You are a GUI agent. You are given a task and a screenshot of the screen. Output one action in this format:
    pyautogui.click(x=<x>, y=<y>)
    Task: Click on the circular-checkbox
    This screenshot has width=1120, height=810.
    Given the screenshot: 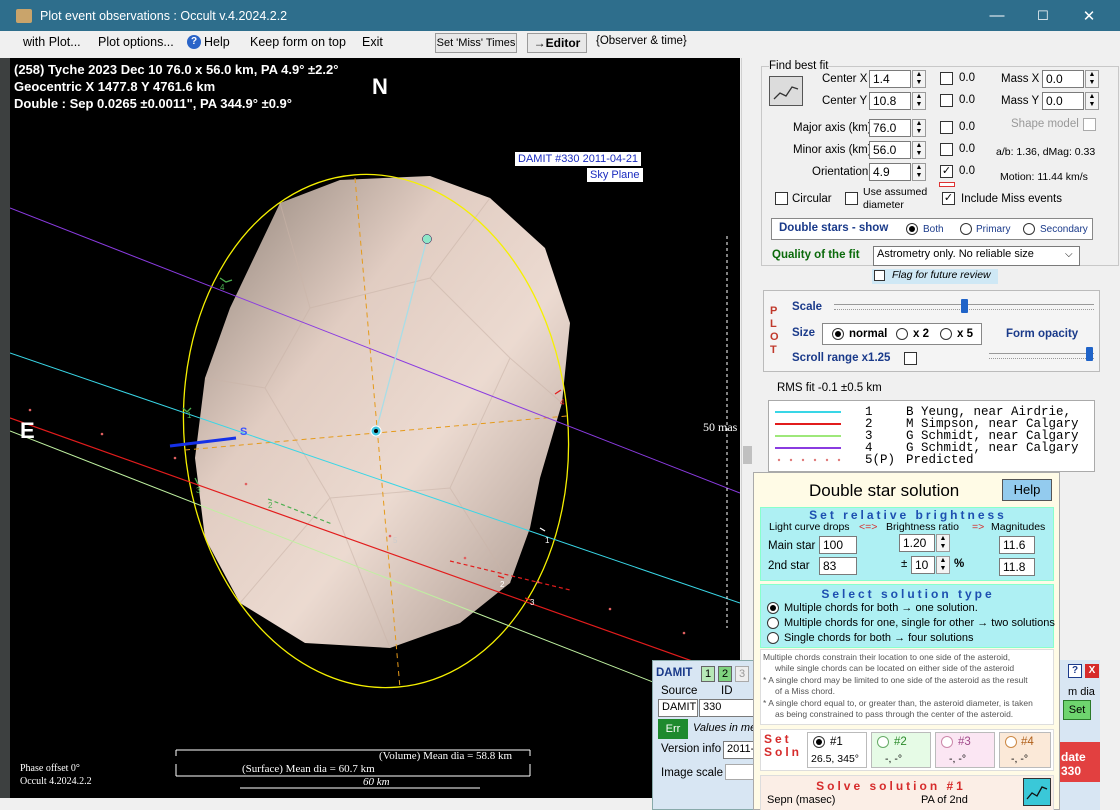 What is the action you would take?
    pyautogui.click(x=781, y=198)
    